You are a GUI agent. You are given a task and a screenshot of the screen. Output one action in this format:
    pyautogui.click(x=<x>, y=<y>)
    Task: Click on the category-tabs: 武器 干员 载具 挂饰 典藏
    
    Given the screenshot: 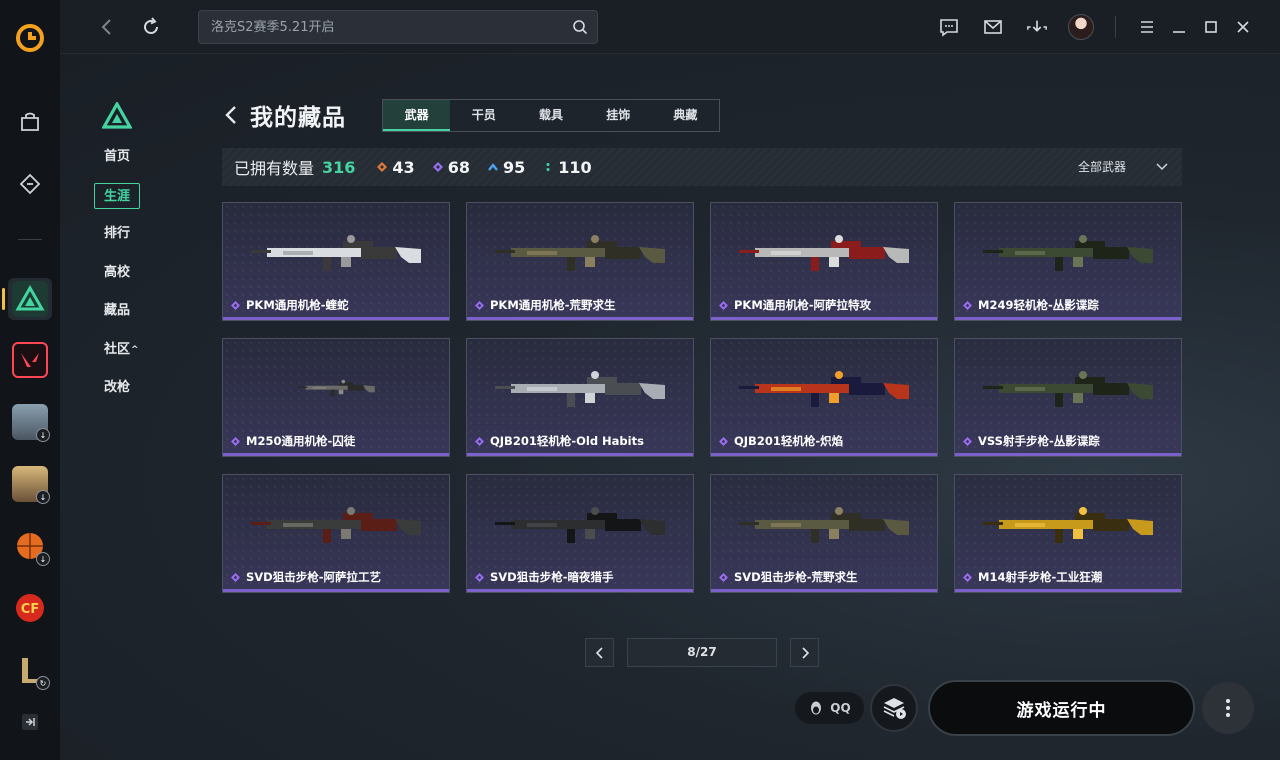 What is the action you would take?
    pyautogui.click(x=551, y=115)
    